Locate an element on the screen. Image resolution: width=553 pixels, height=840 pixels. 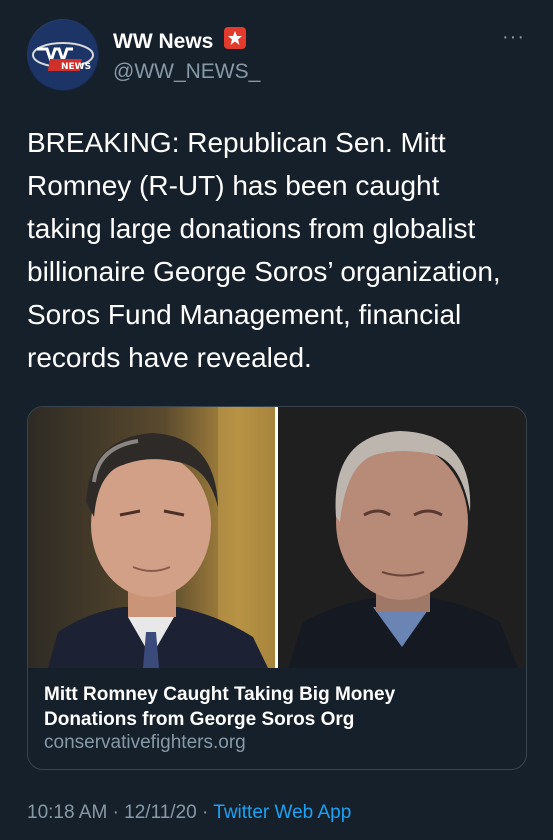
card-photo-right is located at coordinates (402, 537).